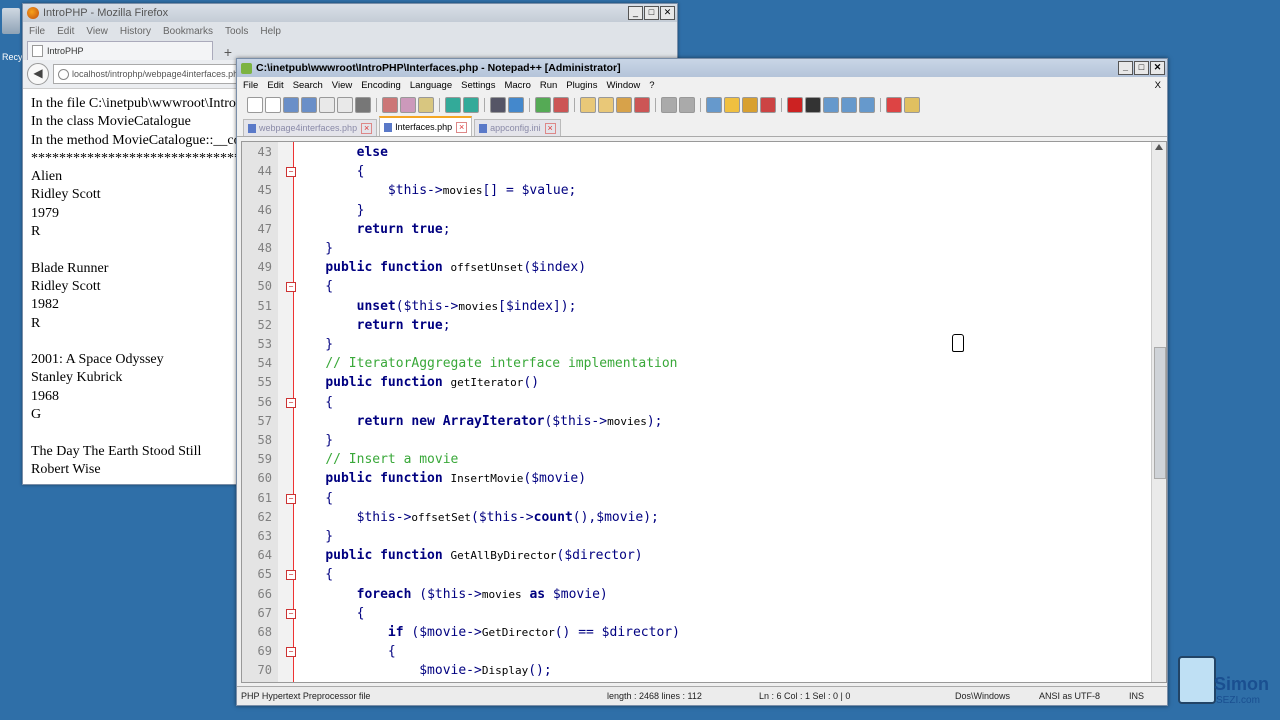 The height and width of the screenshot is (720, 1280). Describe the element at coordinates (482, 594) in the screenshot. I see `code-text: foreach ($this->movies as $movie)` at that location.